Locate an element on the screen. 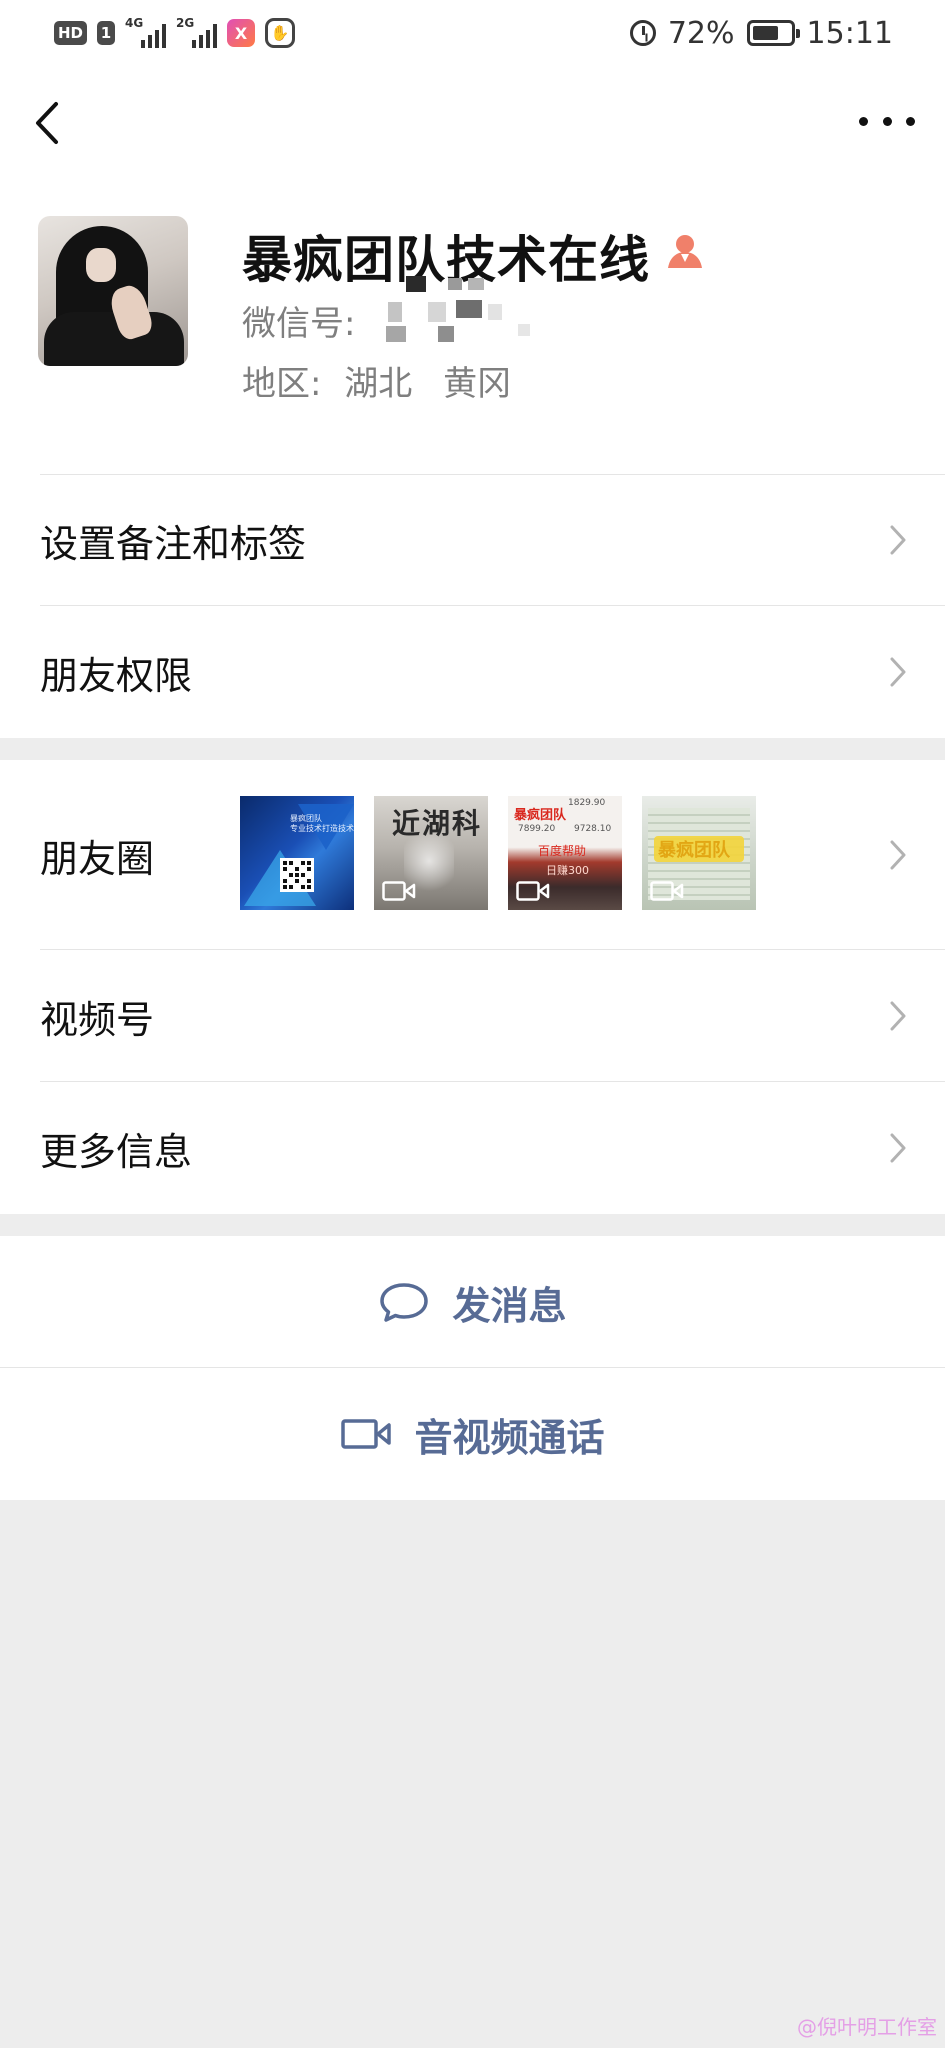  status-bar-right: 72% 15:11 is located at coordinates (761, 33).